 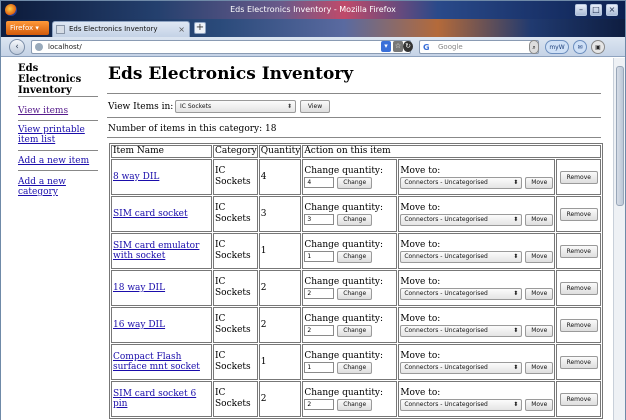 I want to click on mail-icon: ✉, so click(x=580, y=47).